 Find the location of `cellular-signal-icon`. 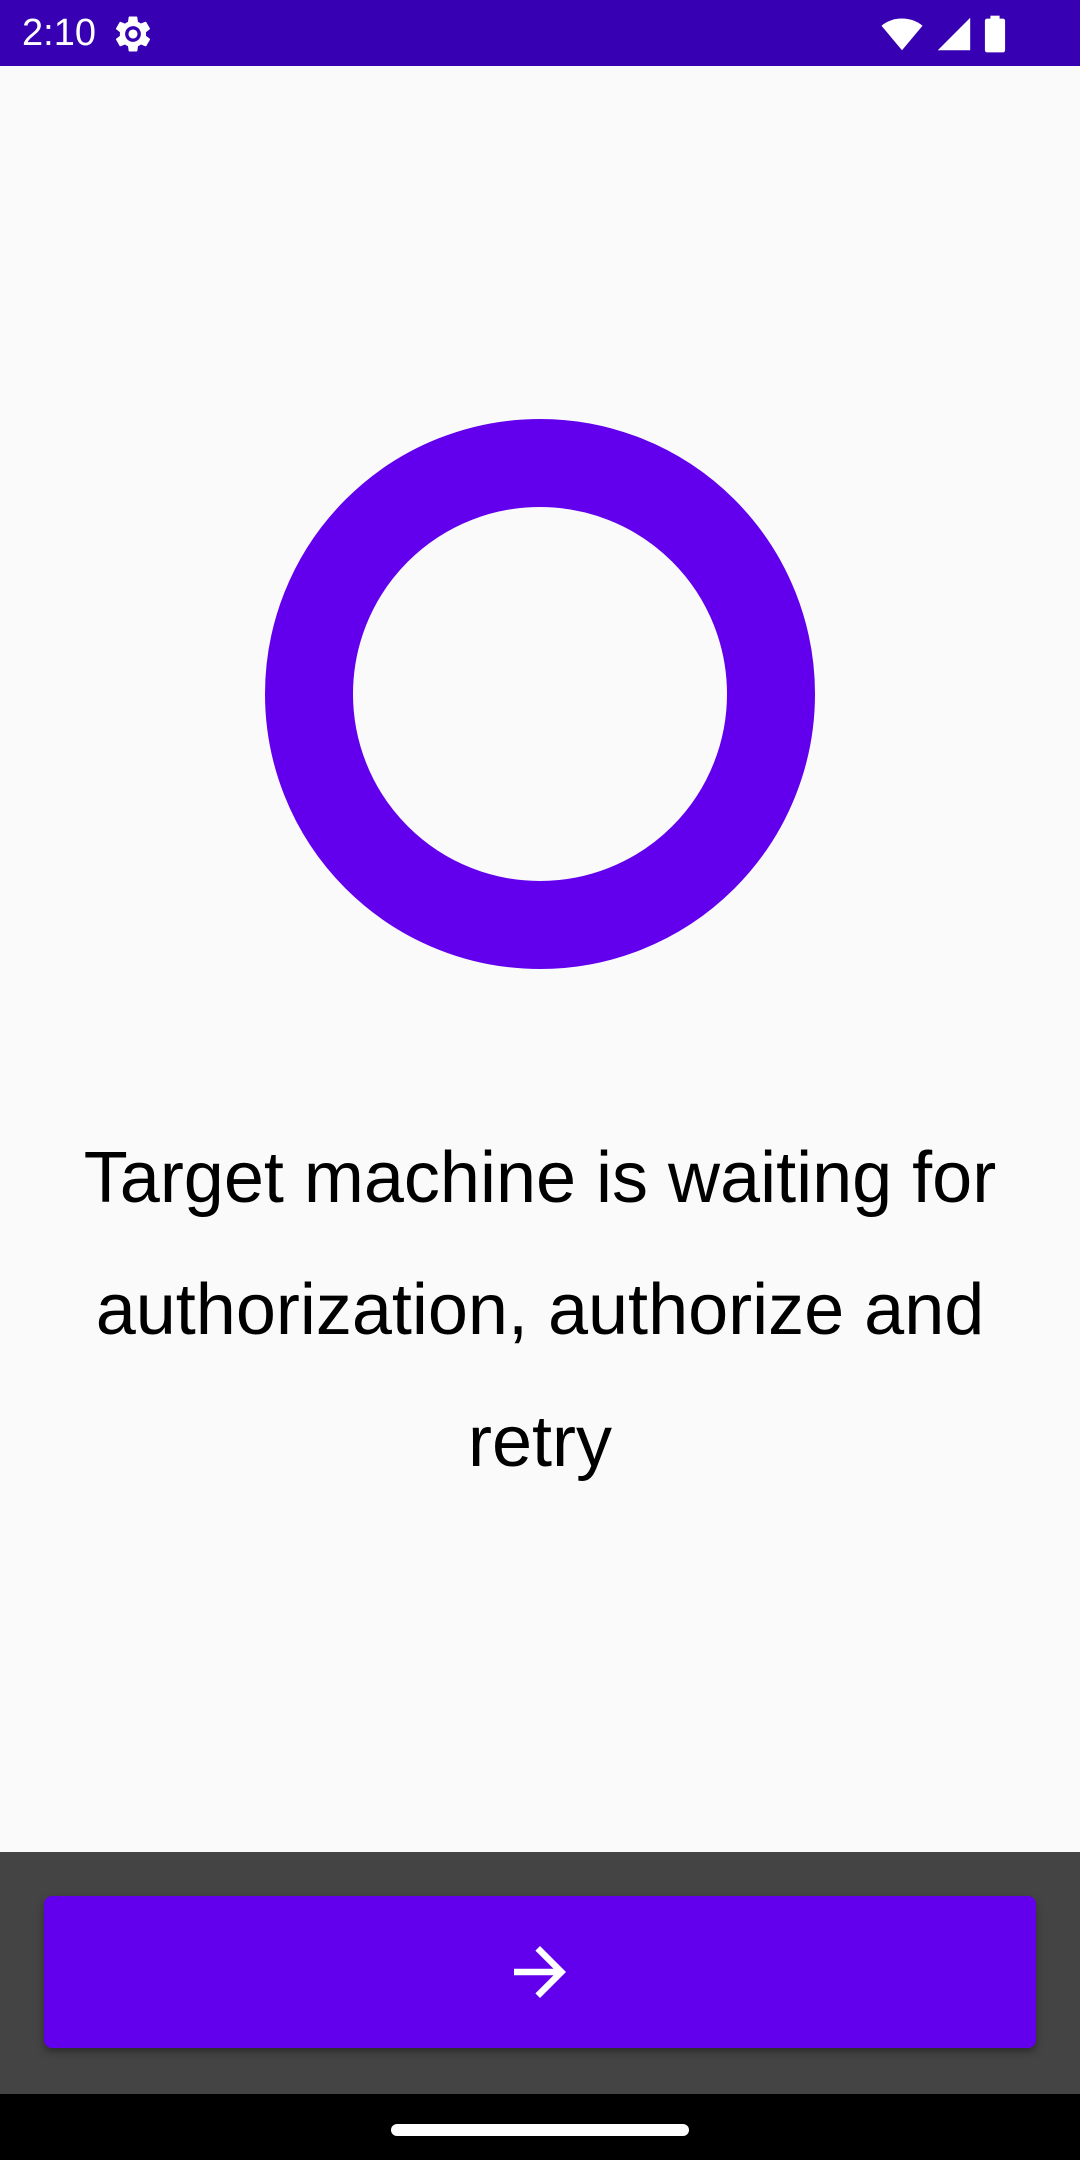

cellular-signal-icon is located at coordinates (954, 34).